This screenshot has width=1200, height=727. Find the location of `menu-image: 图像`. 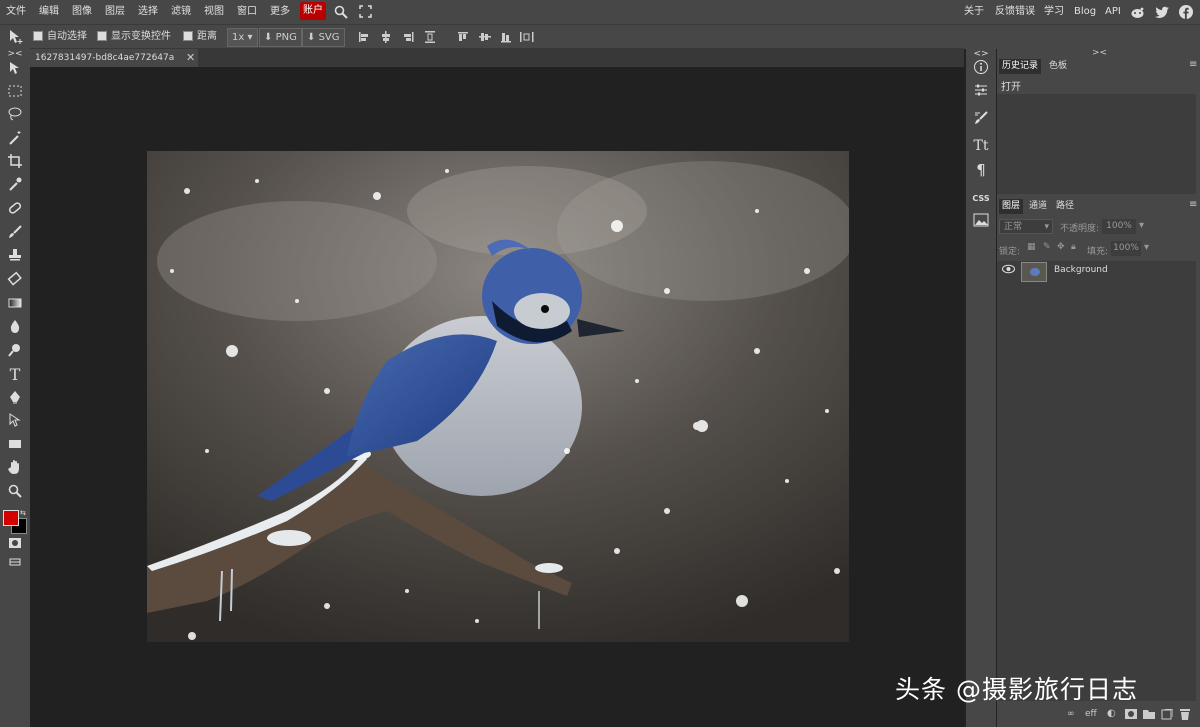

menu-image: 图像 is located at coordinates (82, 12).